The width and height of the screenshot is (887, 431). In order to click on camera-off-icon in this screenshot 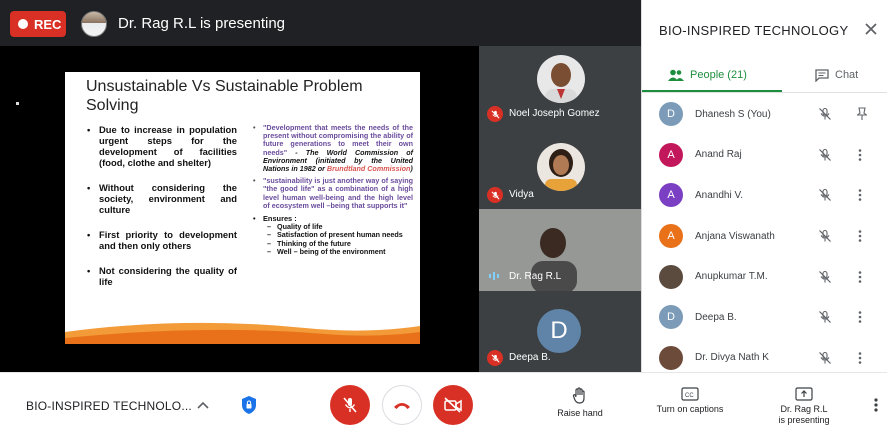, I will do `click(453, 405)`.